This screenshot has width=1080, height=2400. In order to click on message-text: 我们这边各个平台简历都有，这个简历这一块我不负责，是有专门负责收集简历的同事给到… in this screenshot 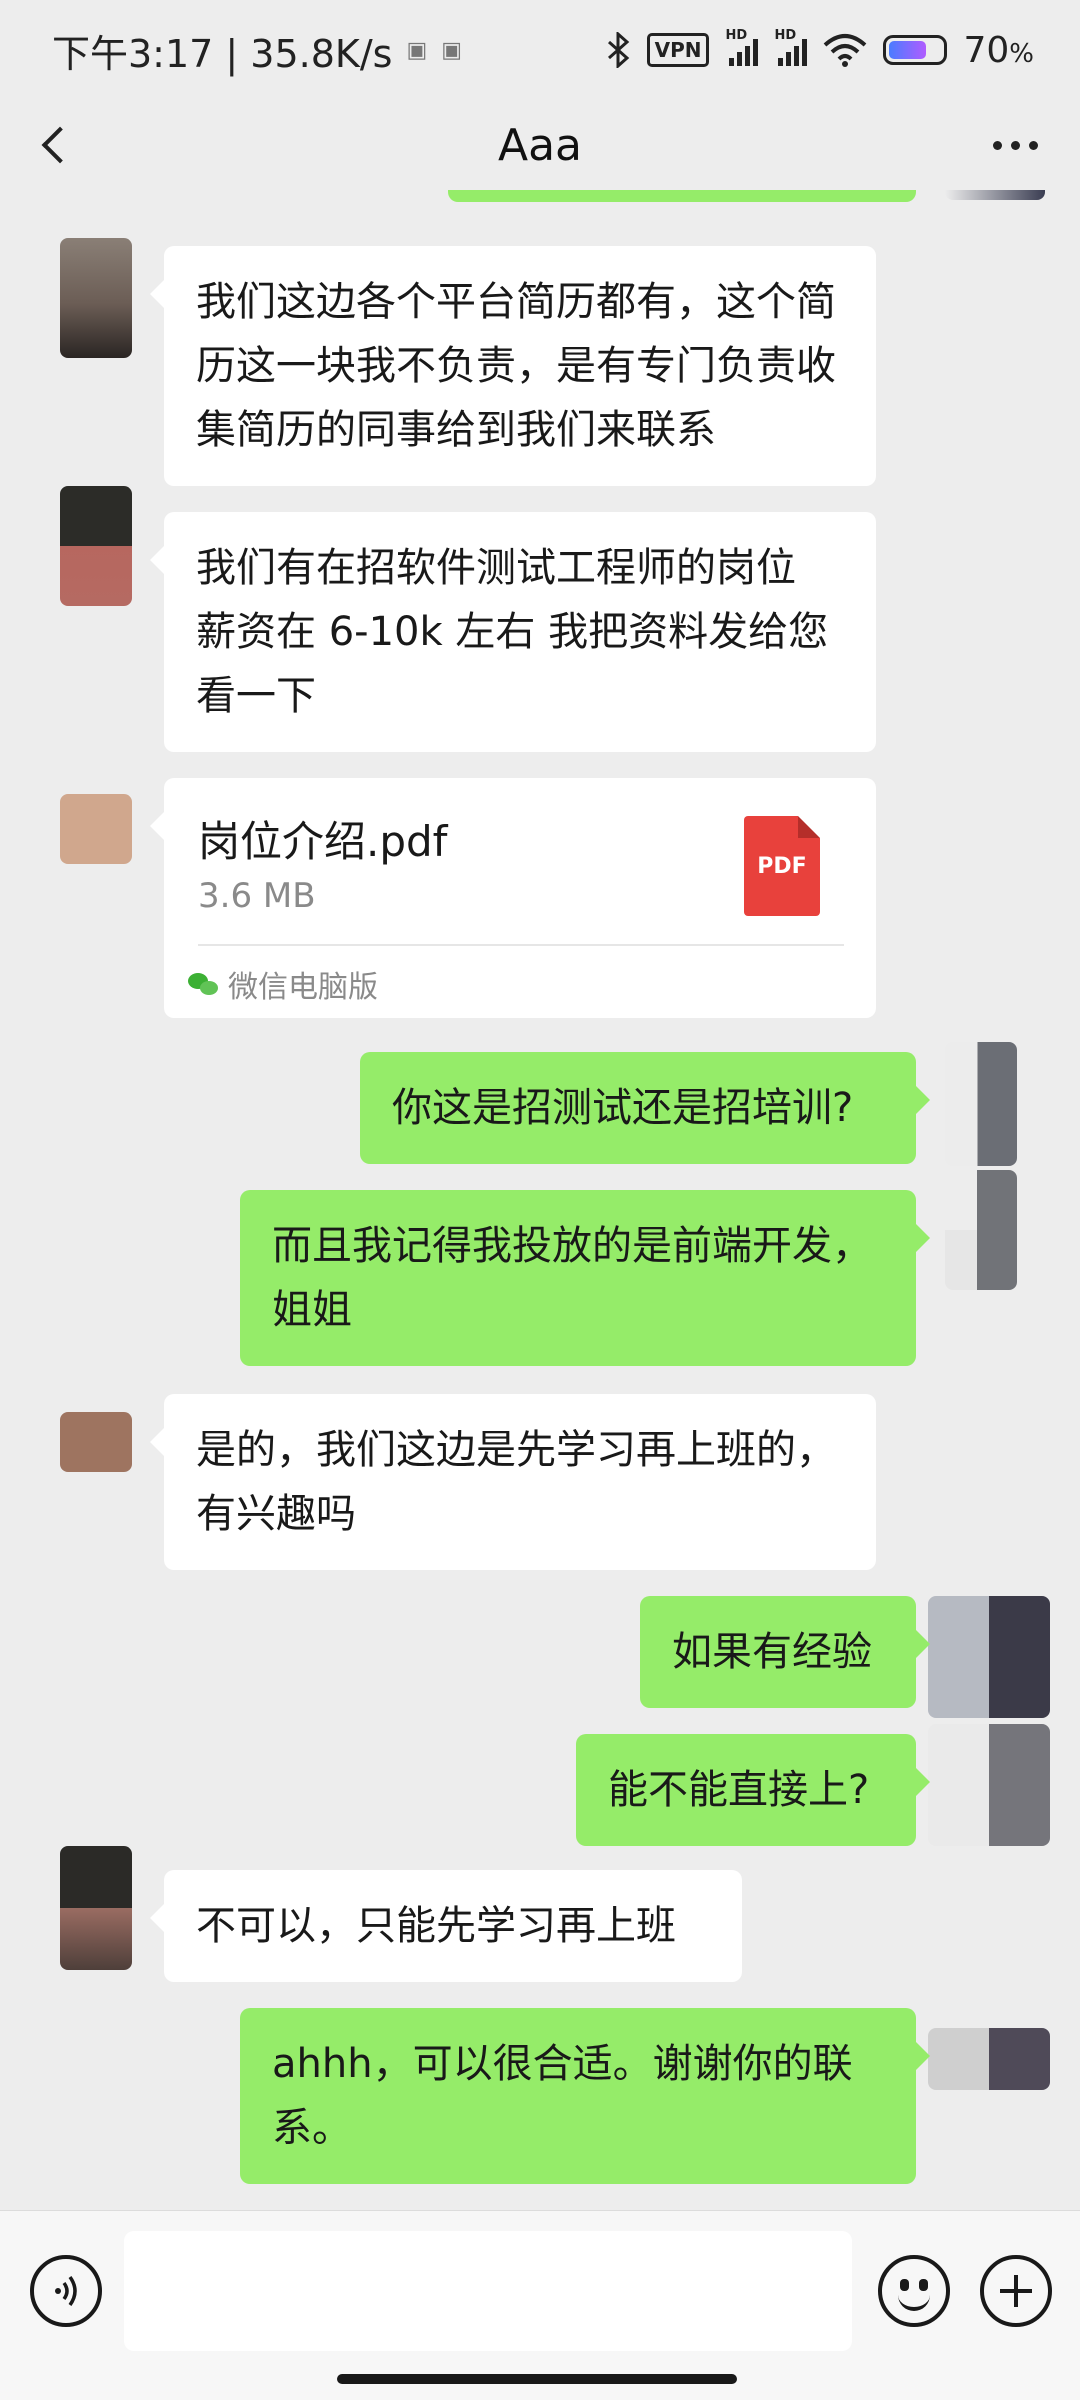, I will do `click(516, 366)`.